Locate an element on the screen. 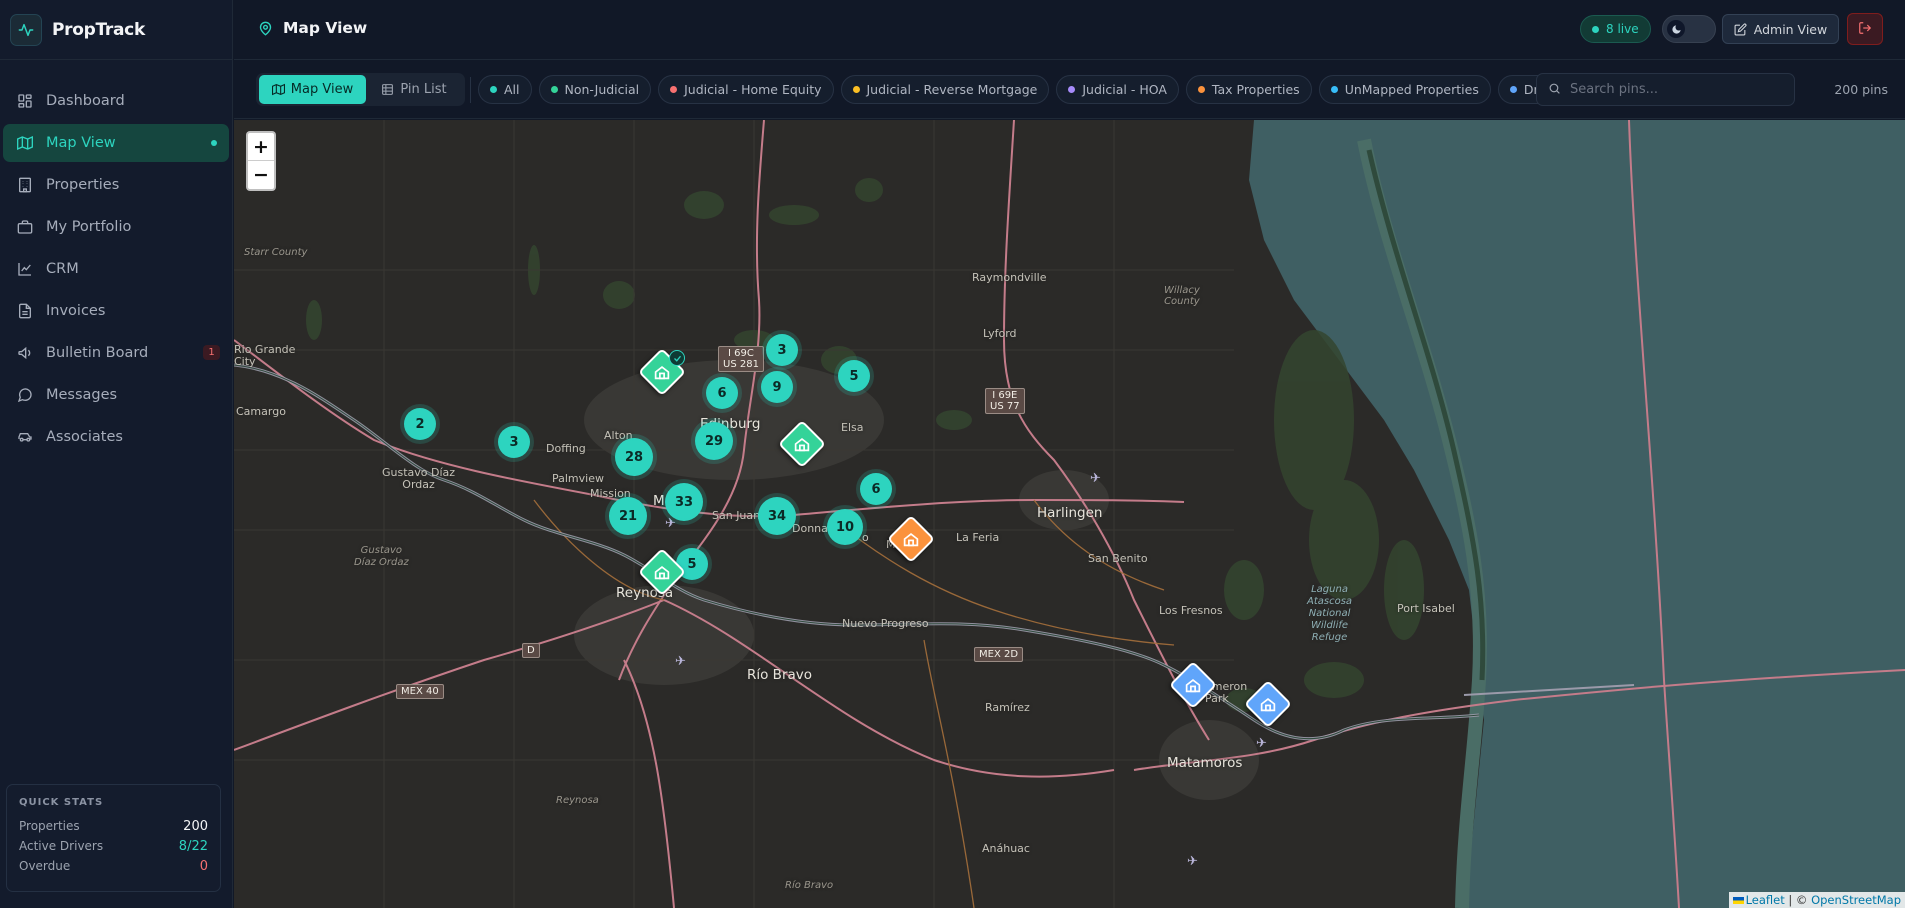  active-indicator-dot is located at coordinates (214, 143).